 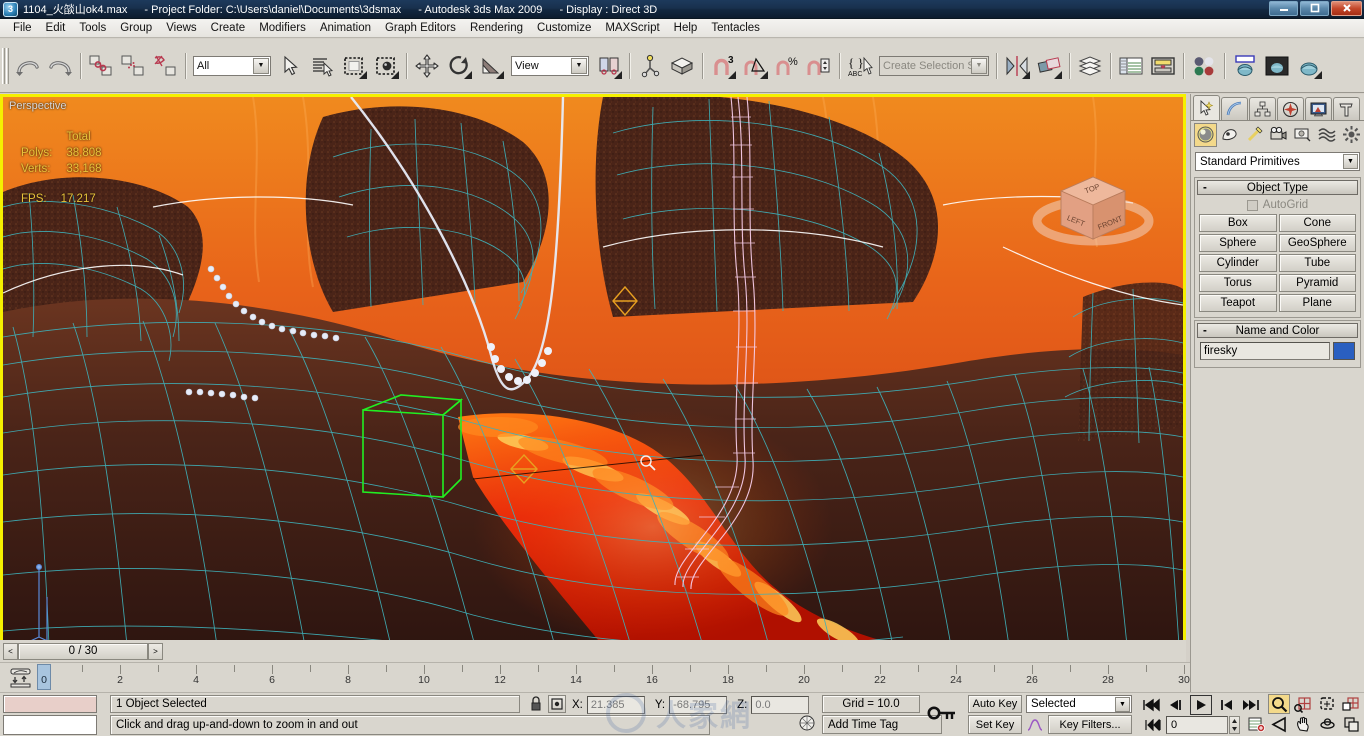 I want to click on object-type-button-plane: Plane, so click(x=1317, y=303).